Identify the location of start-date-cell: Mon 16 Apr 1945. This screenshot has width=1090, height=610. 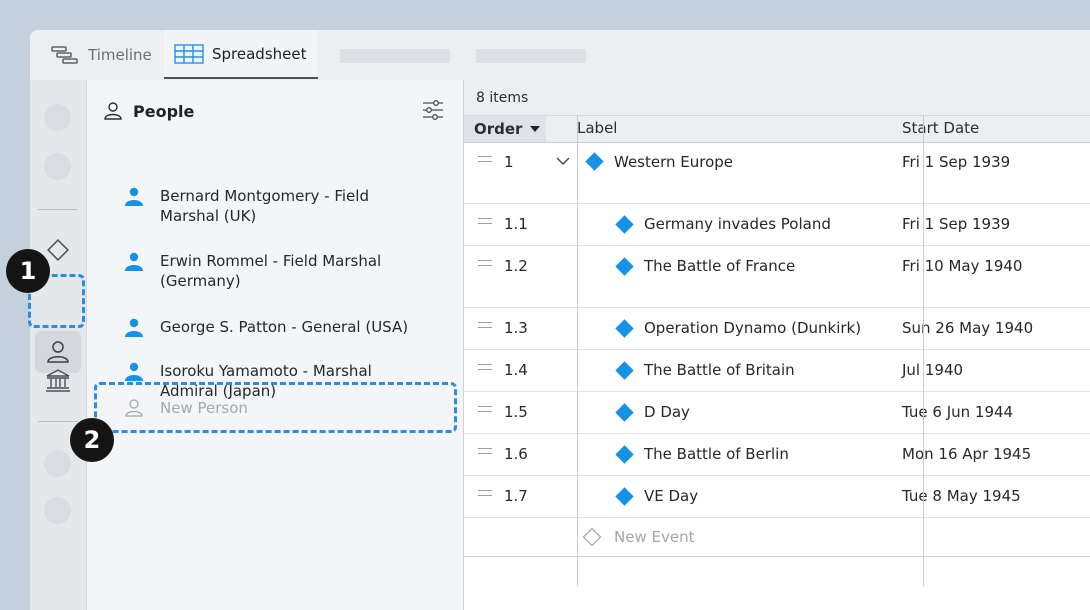
(967, 454).